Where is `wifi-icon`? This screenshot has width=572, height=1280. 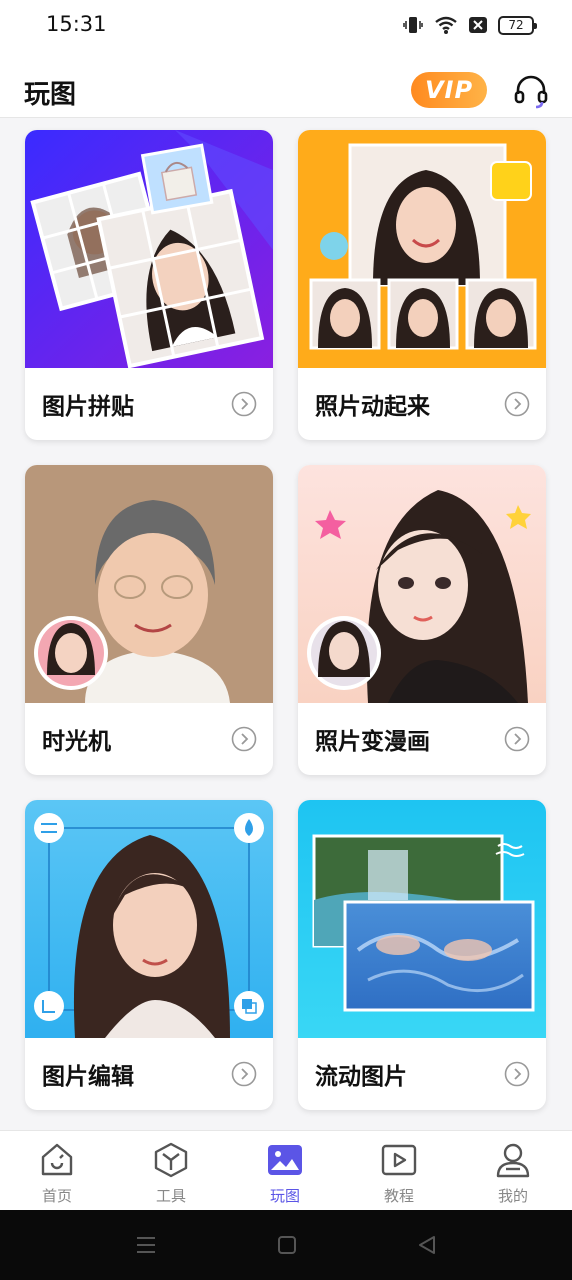
wifi-icon is located at coordinates (446, 25).